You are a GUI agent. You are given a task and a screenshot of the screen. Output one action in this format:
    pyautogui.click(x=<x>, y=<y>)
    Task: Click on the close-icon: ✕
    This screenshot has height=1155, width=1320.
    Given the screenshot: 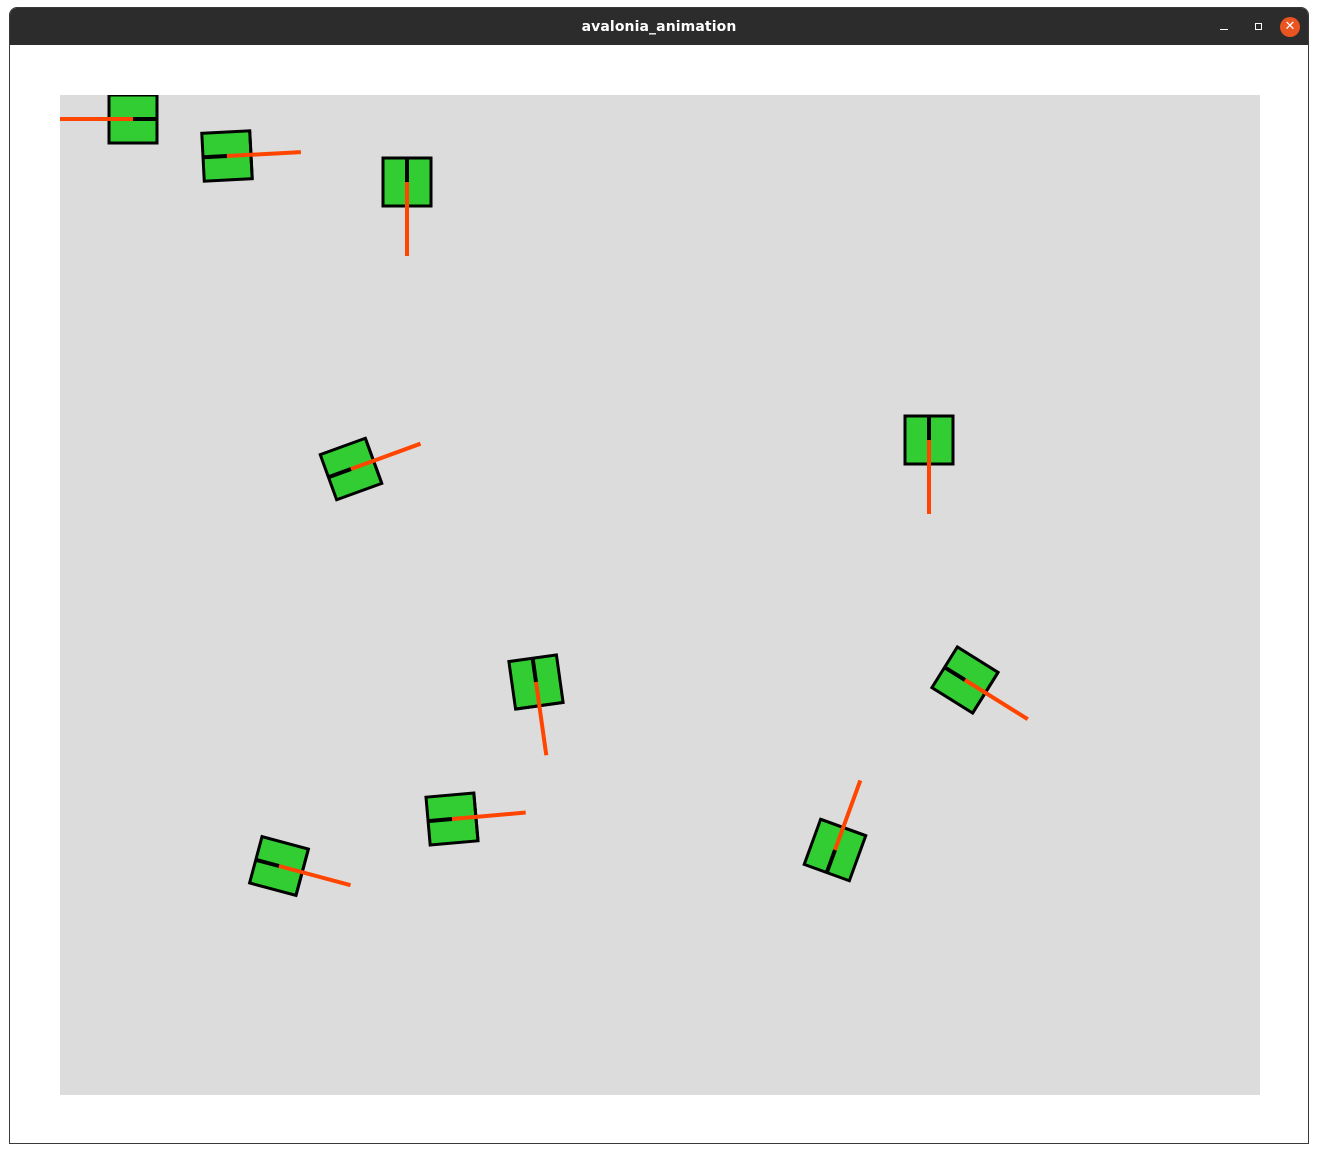 What is the action you would take?
    pyautogui.click(x=1290, y=26)
    